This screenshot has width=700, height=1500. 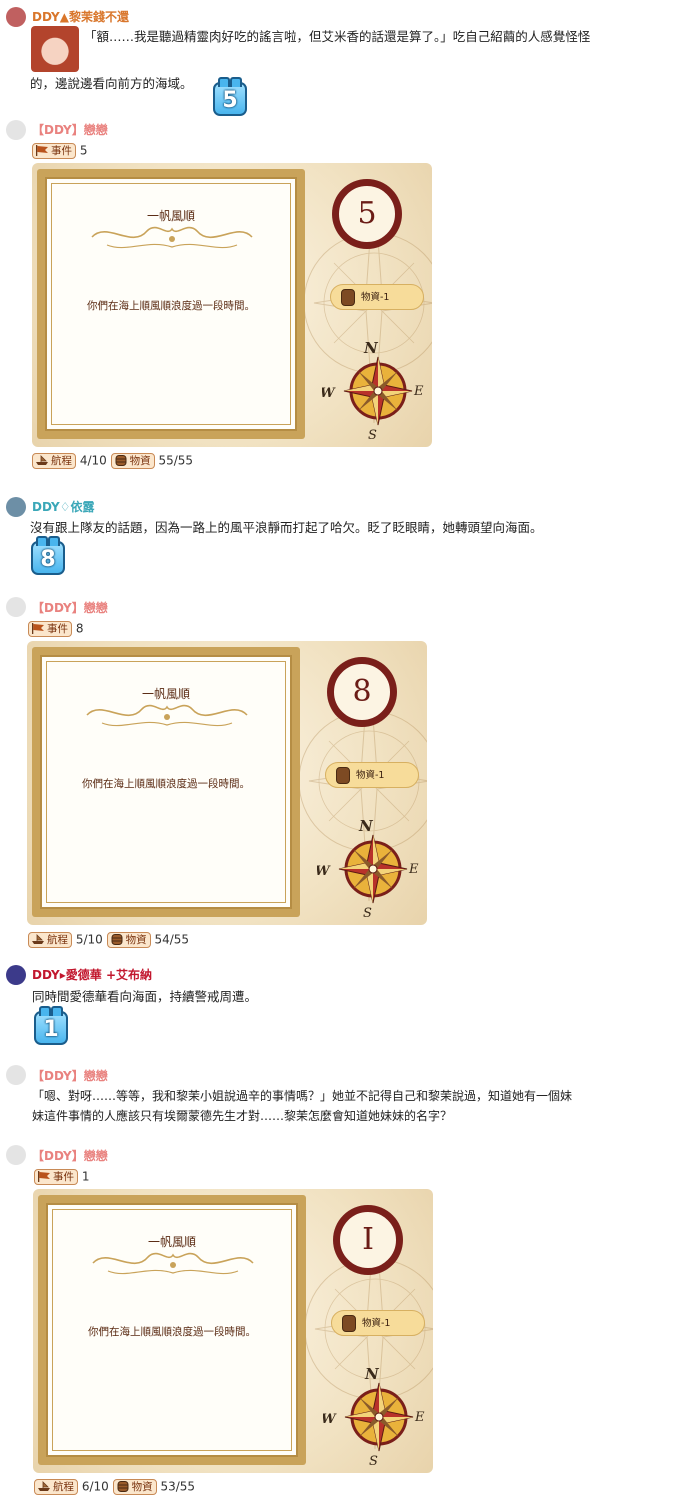 I want to click on event-line: 事件 8, so click(x=55, y=629).